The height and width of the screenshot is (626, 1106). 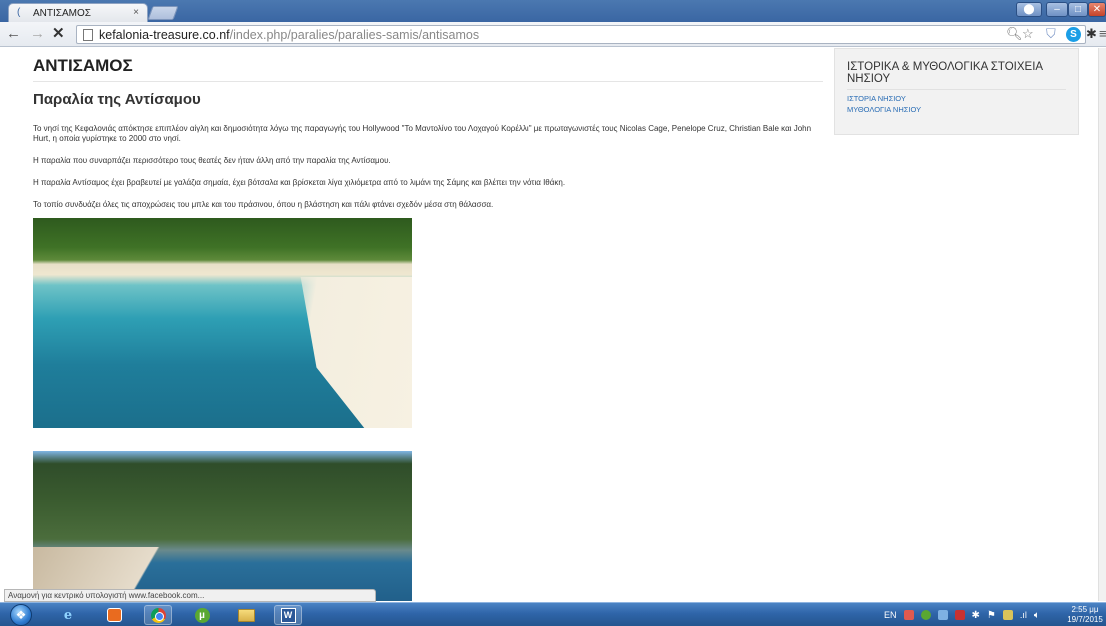 I want to click on browser-menu-icon: ≡, so click(x=1102, y=34).